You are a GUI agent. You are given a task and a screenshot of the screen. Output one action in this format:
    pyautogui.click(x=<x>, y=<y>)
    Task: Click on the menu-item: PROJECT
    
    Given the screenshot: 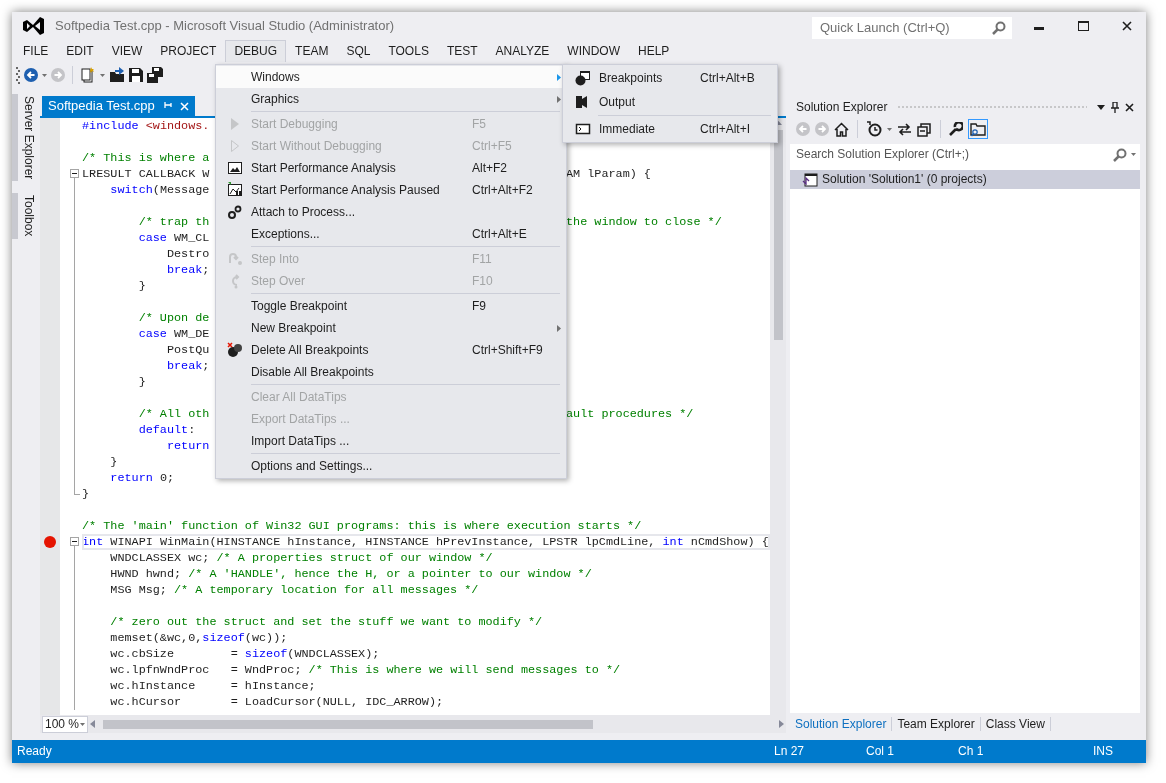 What is the action you would take?
    pyautogui.click(x=188, y=51)
    